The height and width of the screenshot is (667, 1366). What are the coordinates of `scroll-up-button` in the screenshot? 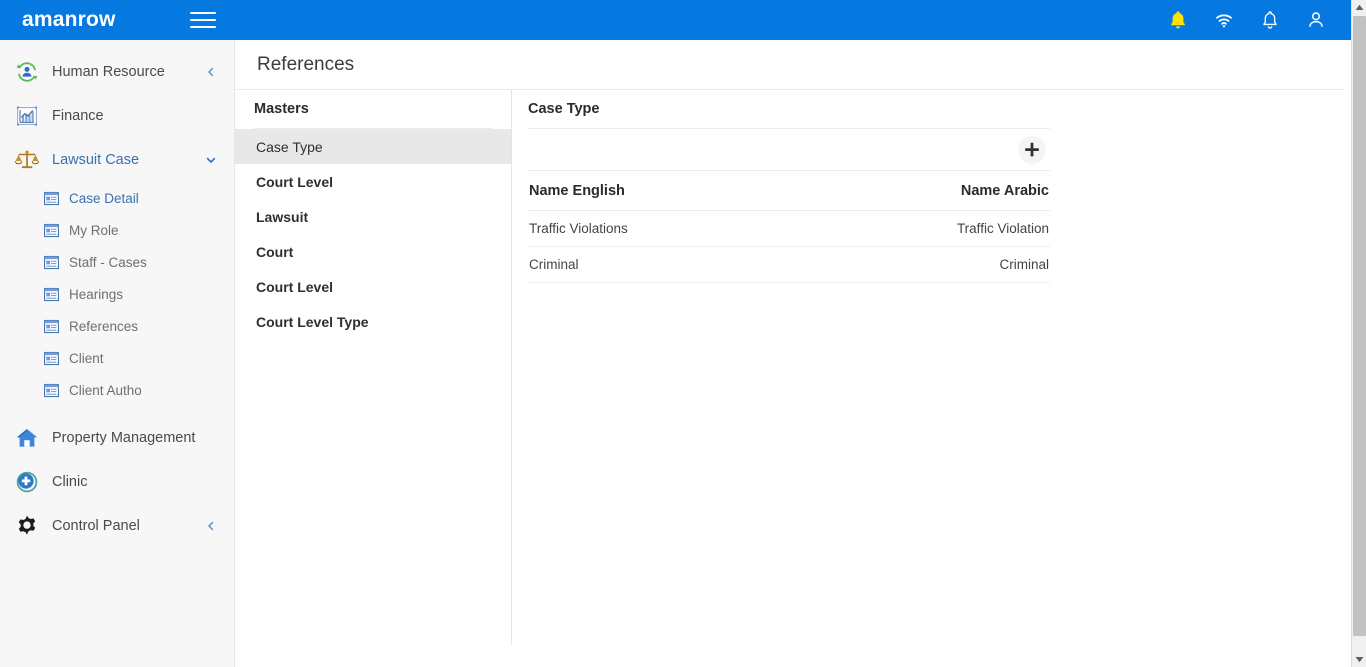 It's located at (1359, 7).